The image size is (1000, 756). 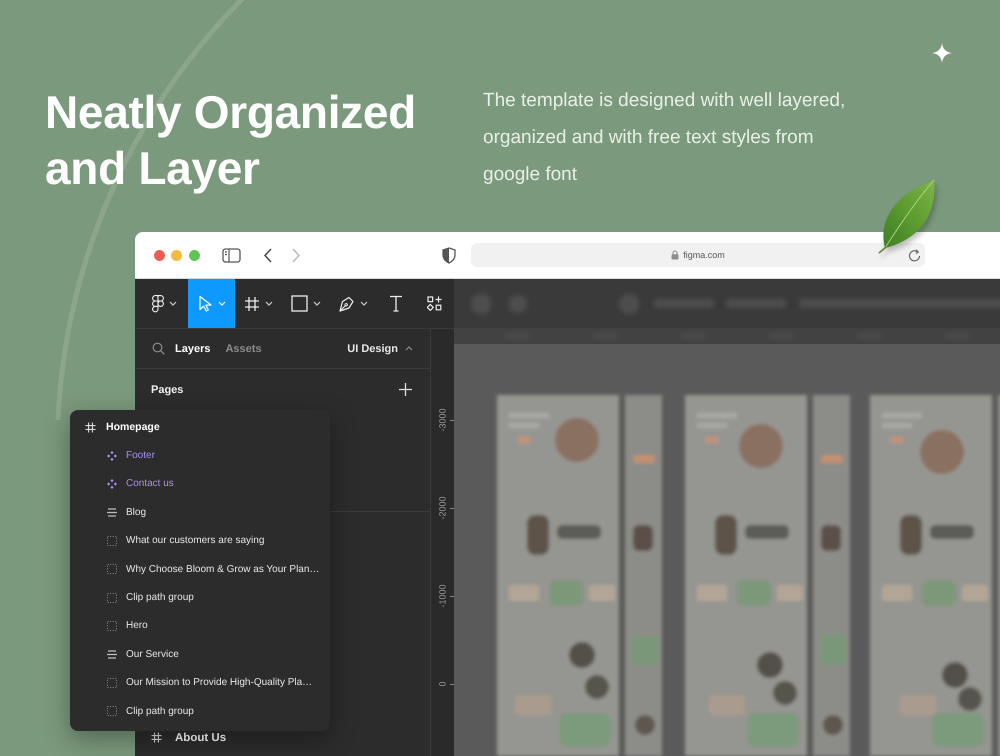 I want to click on layer-row: About Us, so click(x=282, y=744).